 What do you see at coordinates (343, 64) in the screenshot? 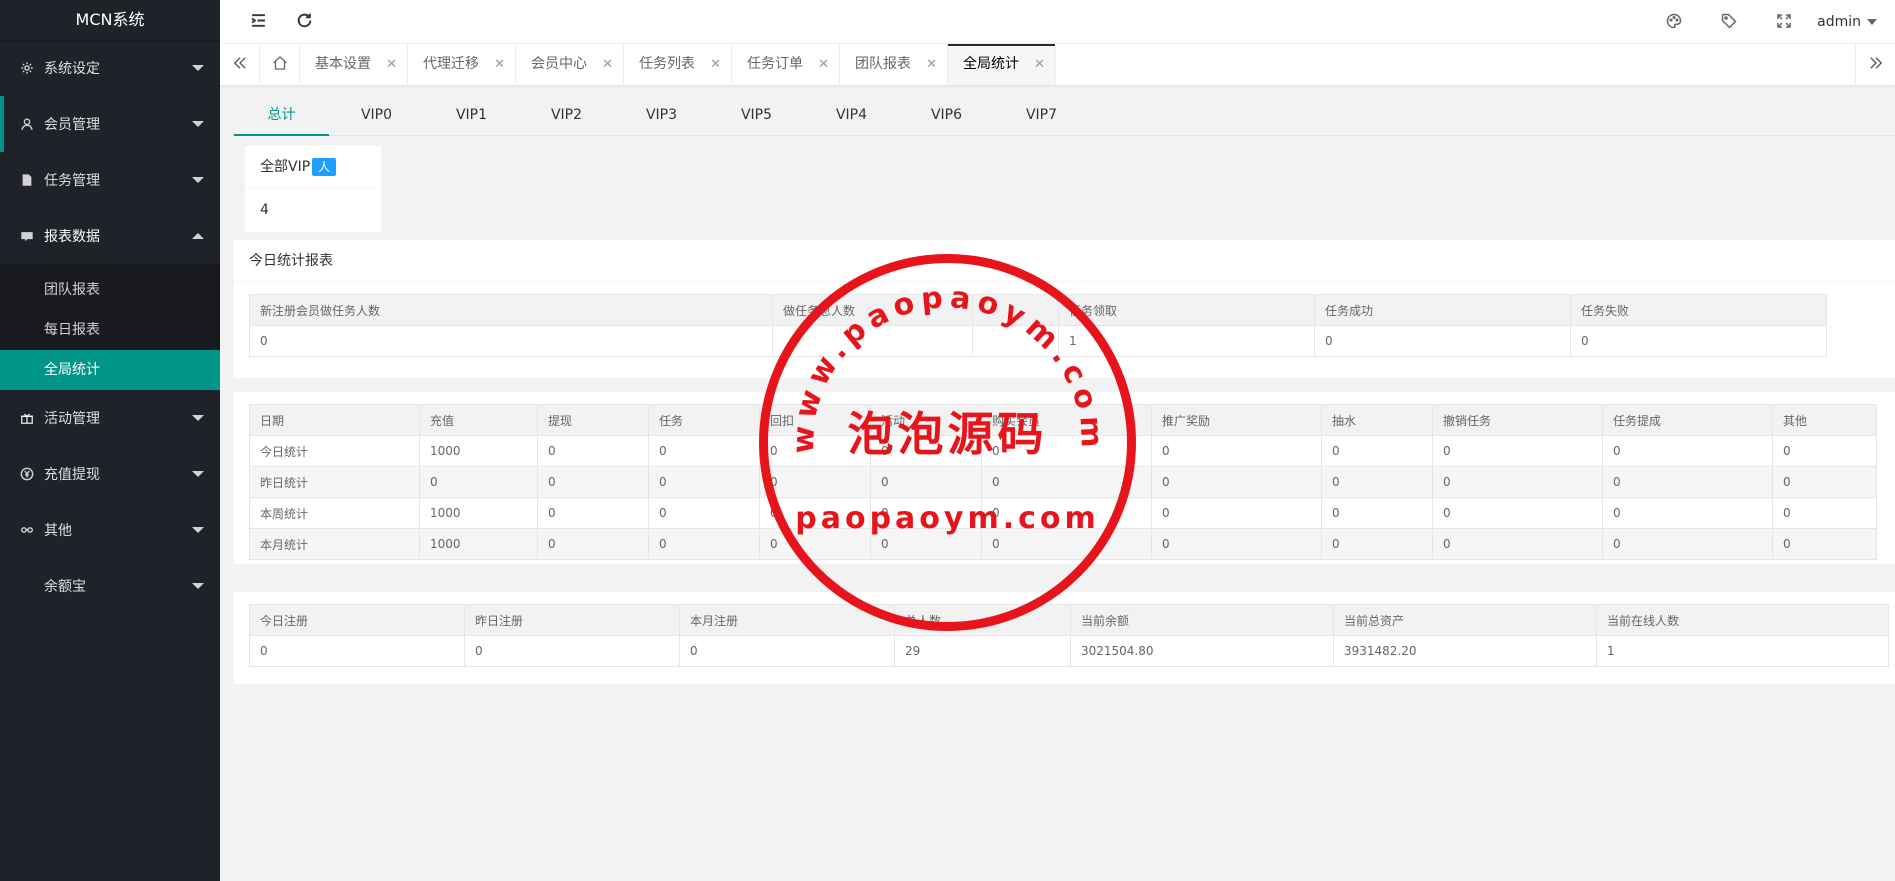
I see `tab-label: 基本设置` at bounding box center [343, 64].